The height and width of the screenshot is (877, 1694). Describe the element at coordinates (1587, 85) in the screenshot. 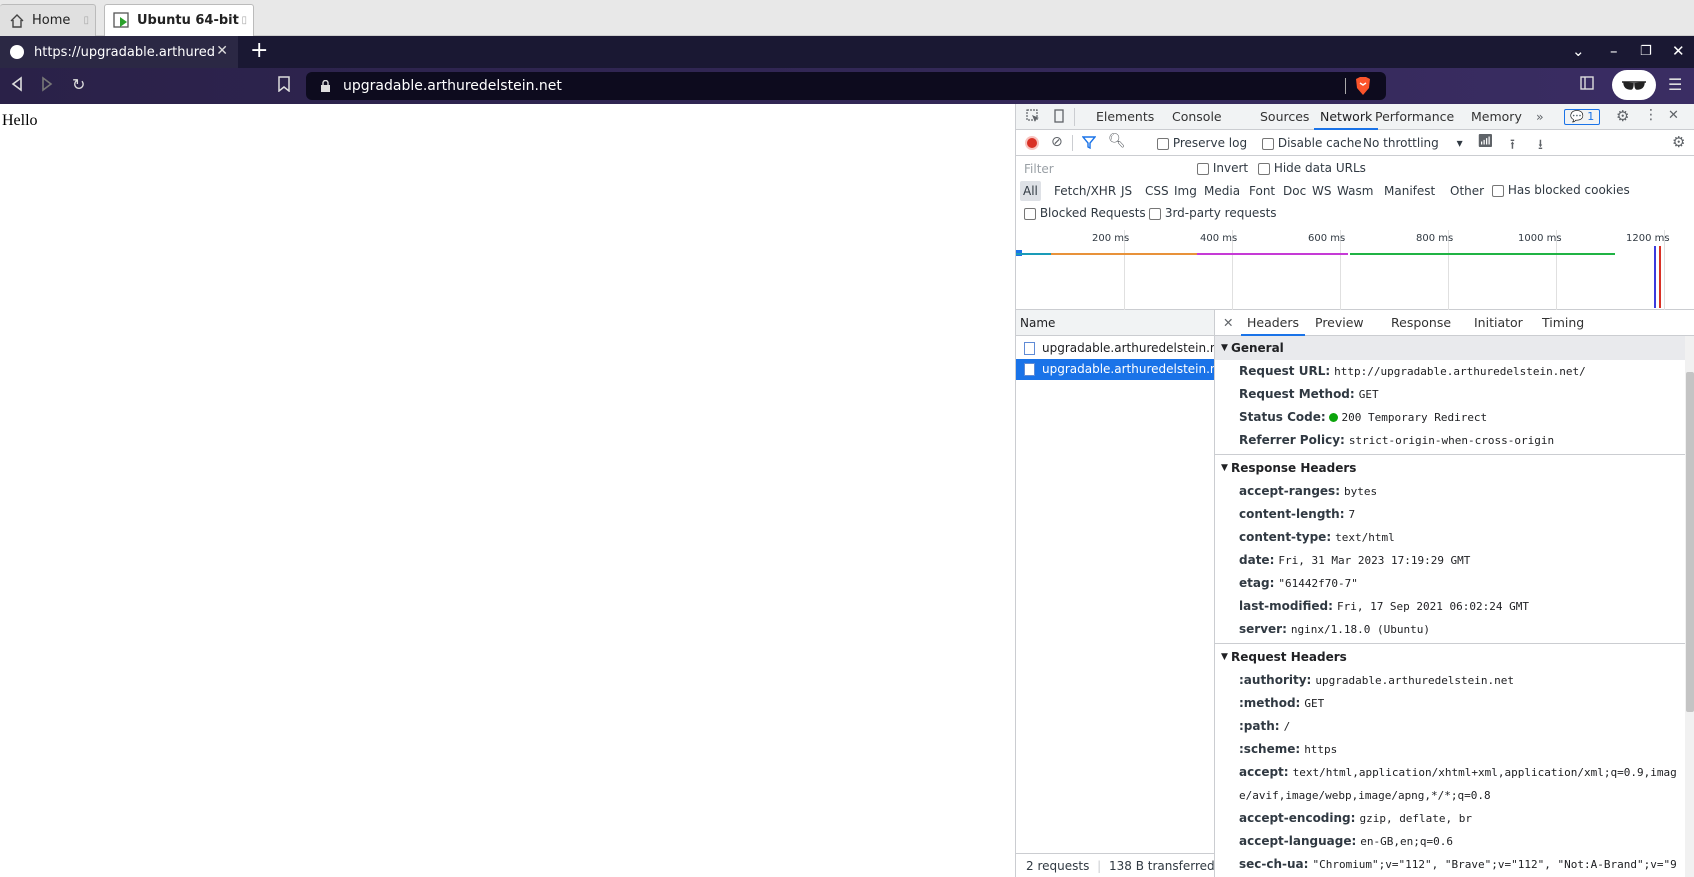

I see `sidebar-icon` at that location.